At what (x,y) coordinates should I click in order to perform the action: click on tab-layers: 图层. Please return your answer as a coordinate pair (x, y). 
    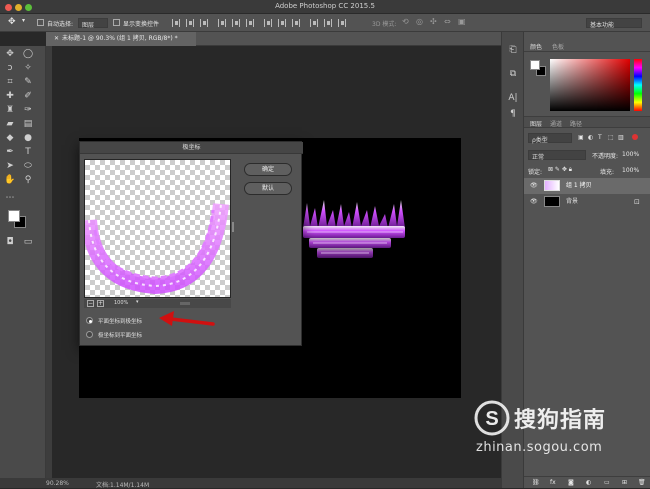
    Looking at the image, I should click on (536, 123).